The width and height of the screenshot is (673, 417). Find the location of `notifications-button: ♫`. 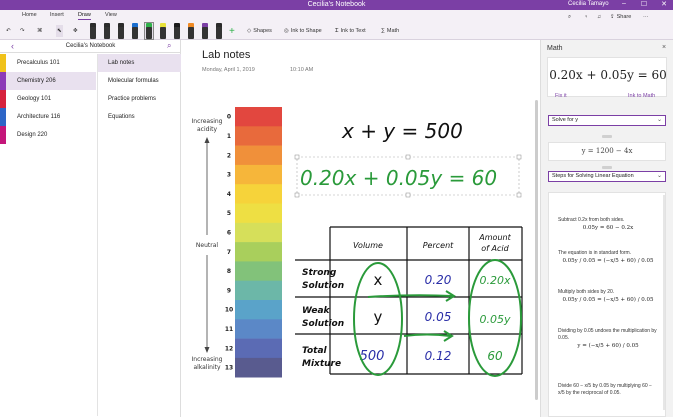

notifications-button: ♫ is located at coordinates (599, 17).